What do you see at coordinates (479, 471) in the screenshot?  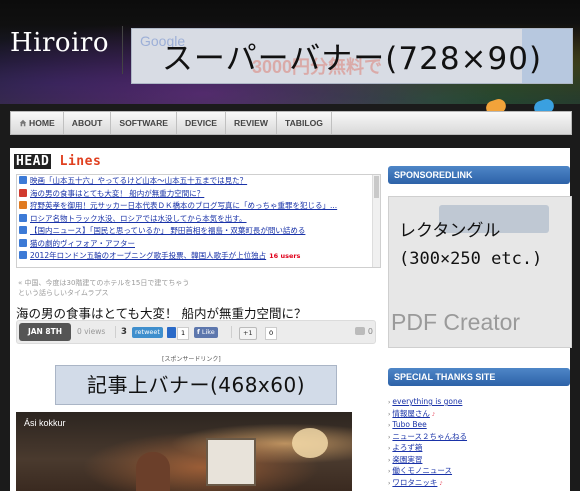 I see `list-item: › 働くモノニュース` at bounding box center [479, 471].